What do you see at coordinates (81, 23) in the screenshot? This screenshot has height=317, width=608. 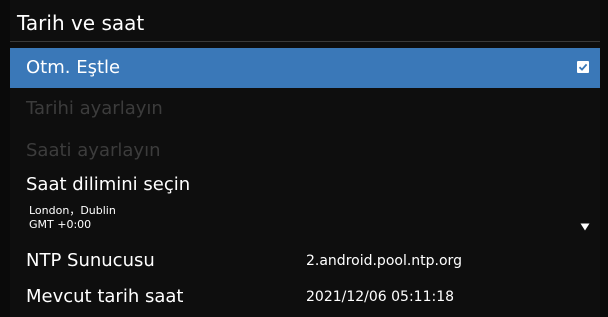 I see `page-title: Tarih ve saat` at bounding box center [81, 23].